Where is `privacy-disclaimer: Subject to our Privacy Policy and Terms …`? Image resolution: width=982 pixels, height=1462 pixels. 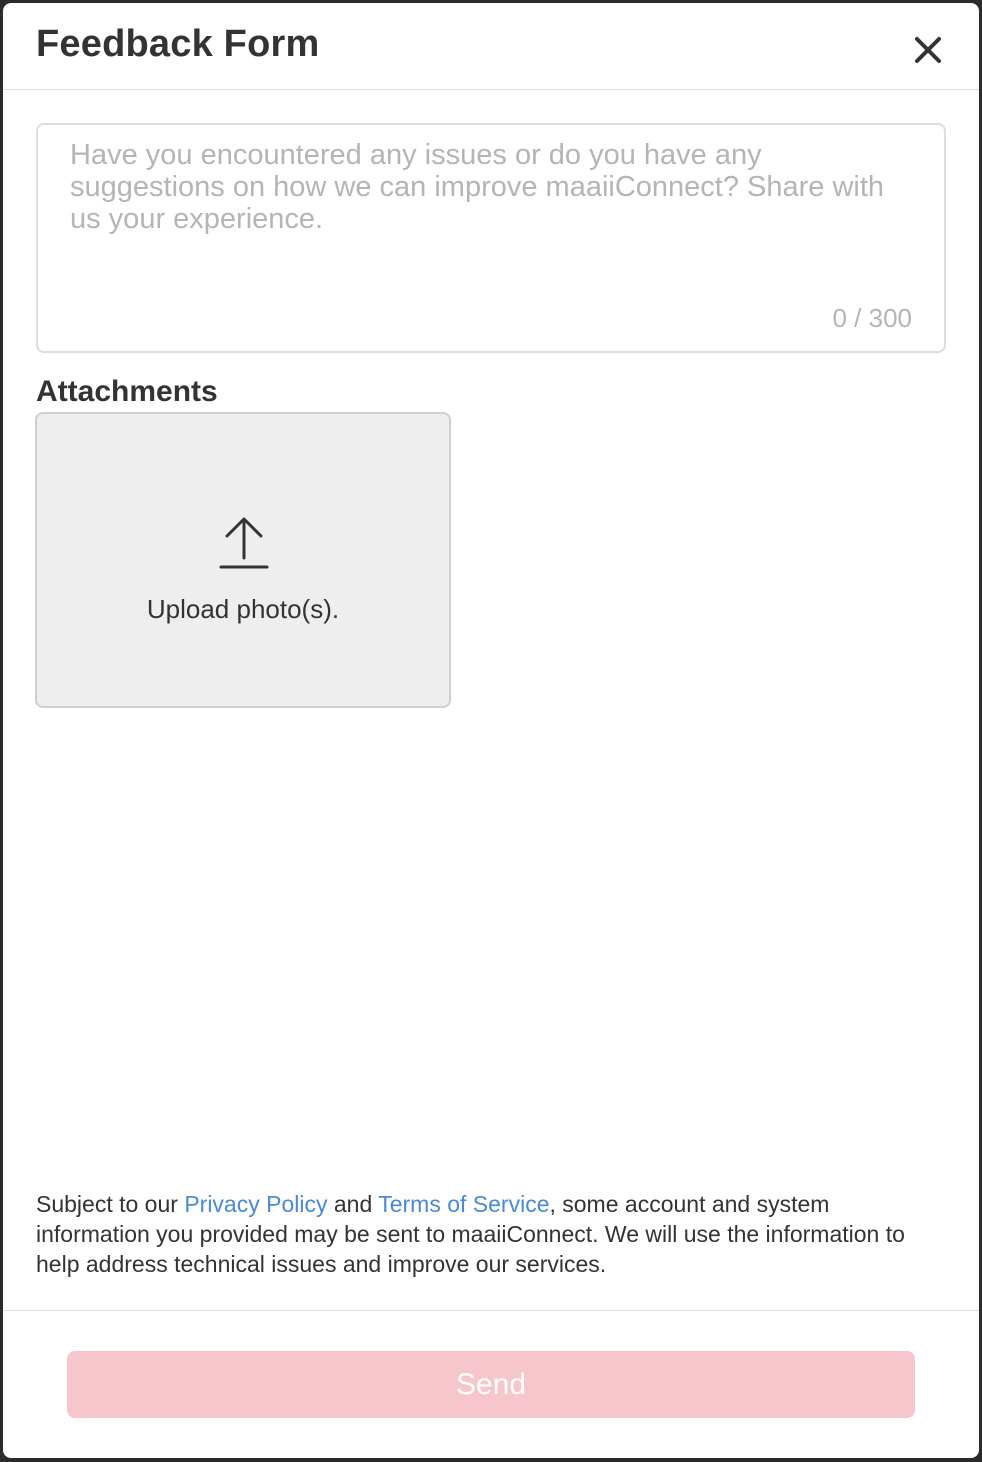 privacy-disclaimer: Subject to our Privacy Policy and Terms … is located at coordinates (491, 1234).